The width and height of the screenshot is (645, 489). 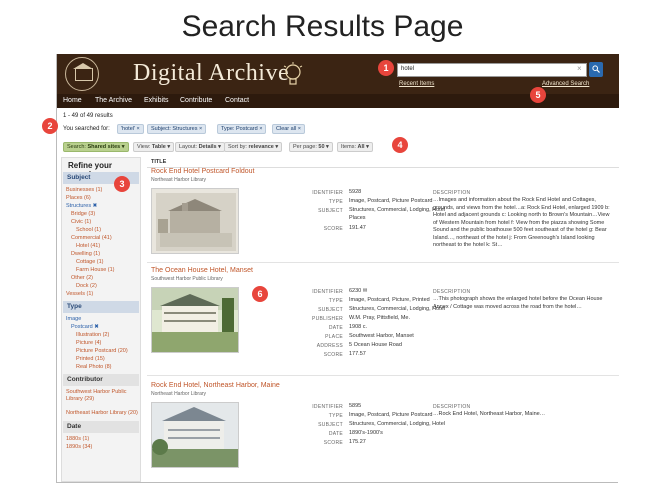 What do you see at coordinates (79, 294) in the screenshot?
I see `facet-item: Vessels (1)` at bounding box center [79, 294].